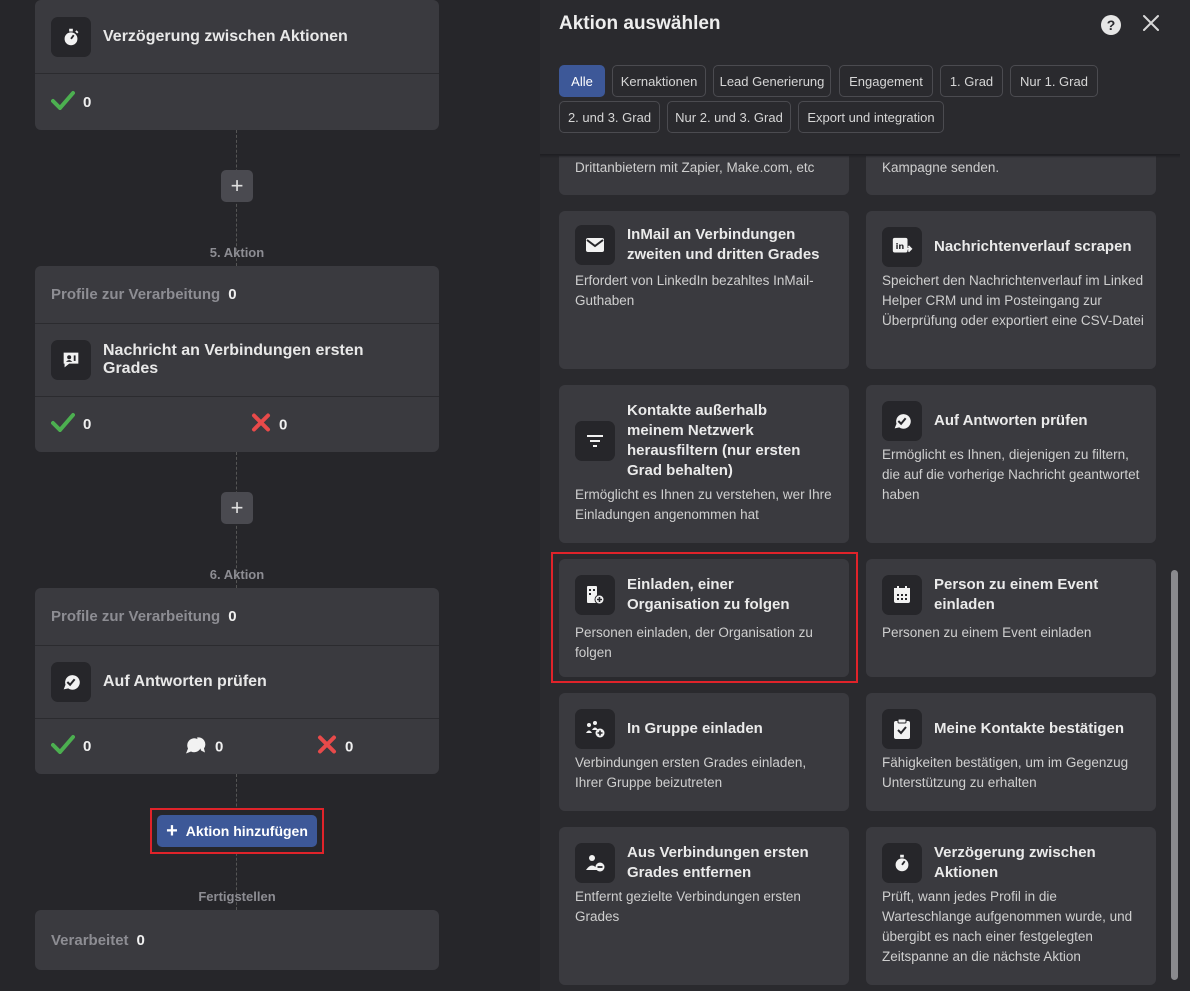 The width and height of the screenshot is (1190, 991). What do you see at coordinates (595, 245) in the screenshot?
I see `mail-icon` at bounding box center [595, 245].